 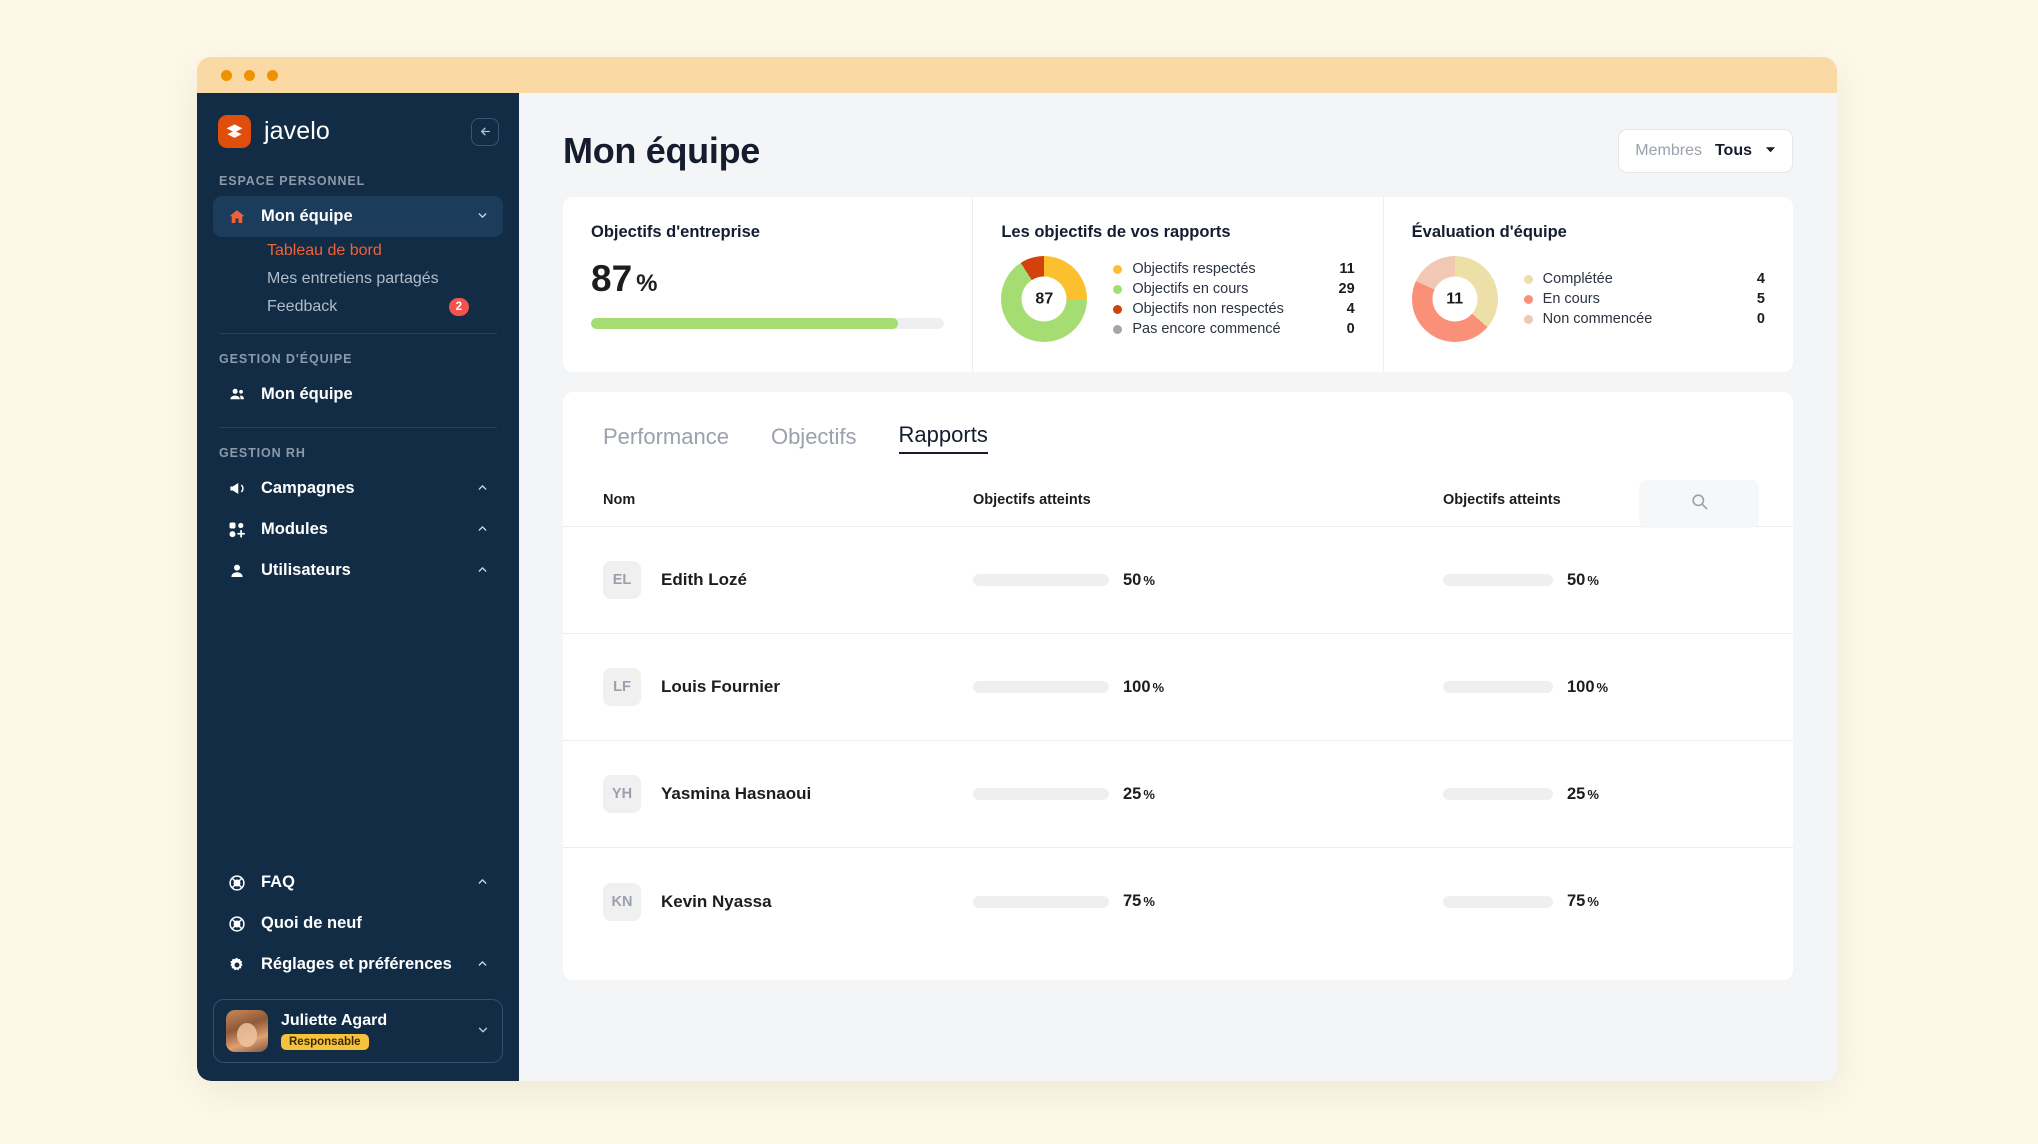 What do you see at coordinates (1583, 579) in the screenshot?
I see `progress-label: 50%` at bounding box center [1583, 579].